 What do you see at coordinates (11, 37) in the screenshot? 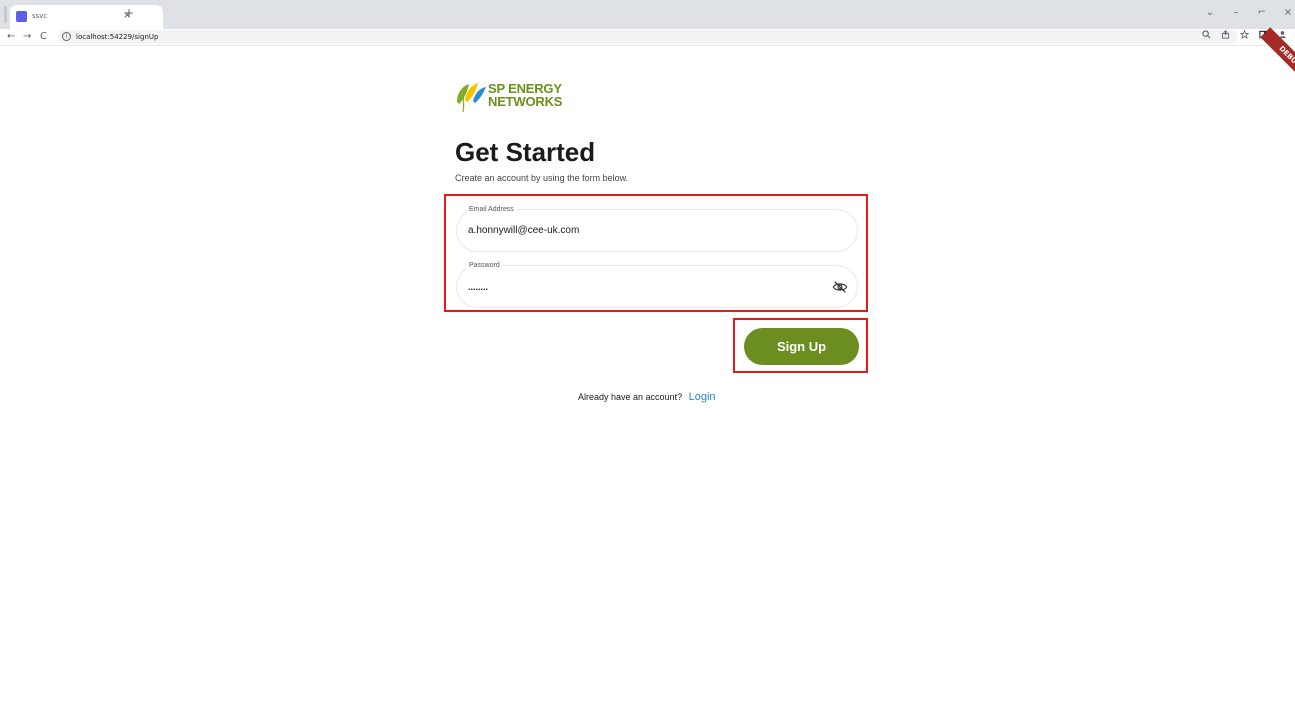
I see `back-icon: ←` at bounding box center [11, 37].